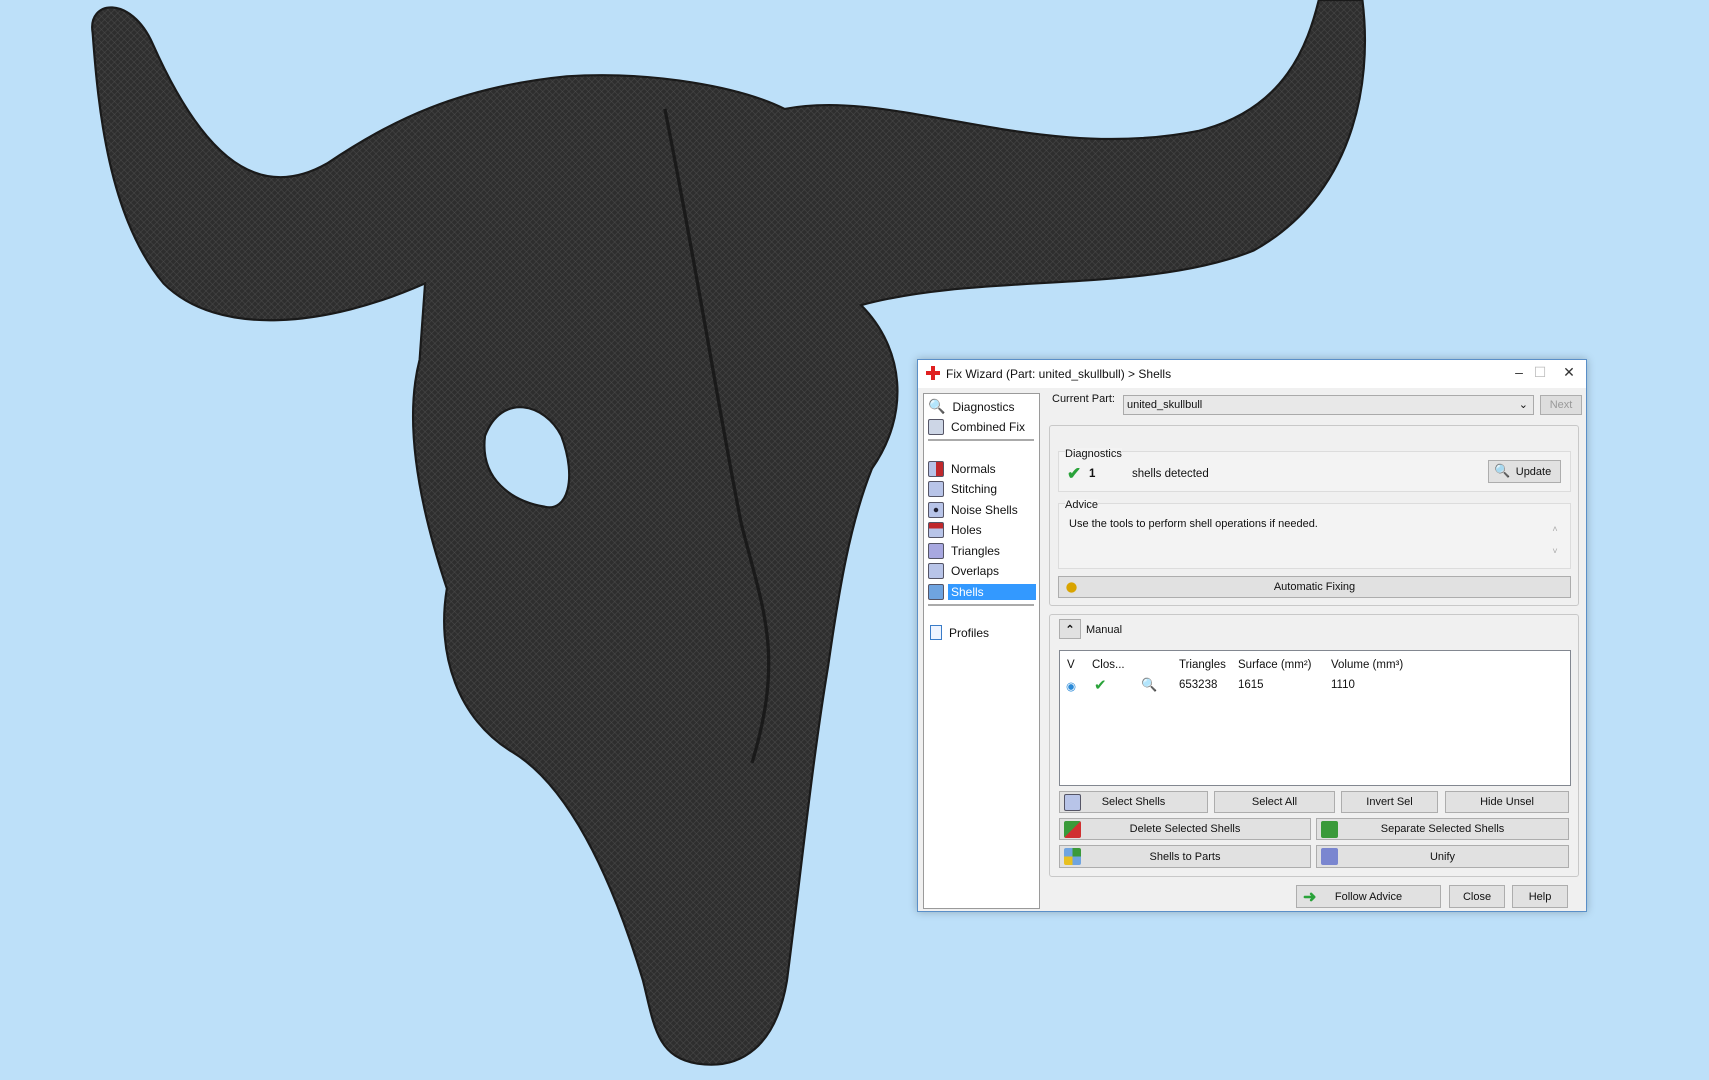  I want to click on close-button: Close, so click(1477, 896).